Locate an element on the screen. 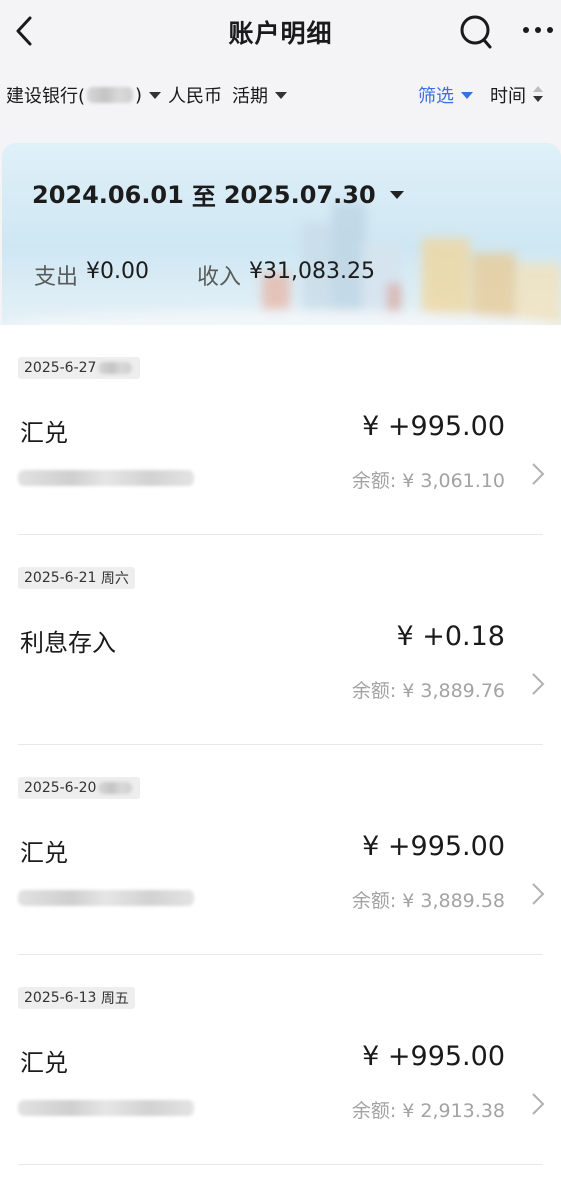 The height and width of the screenshot is (1192, 561). filter-label: 筛选 is located at coordinates (436, 96).